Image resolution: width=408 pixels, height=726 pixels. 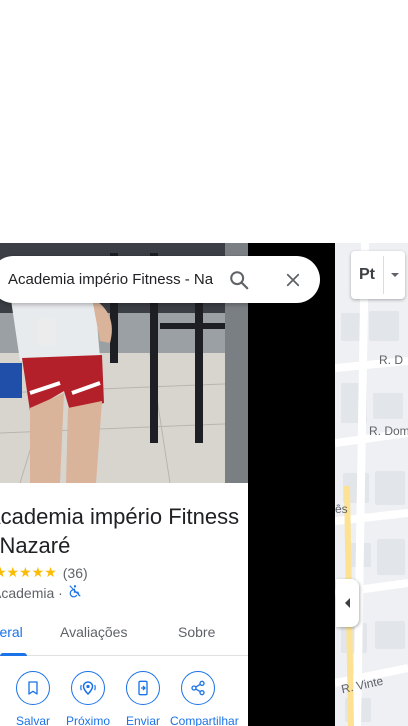 I want to click on road-label: R. D, so click(x=391, y=360).